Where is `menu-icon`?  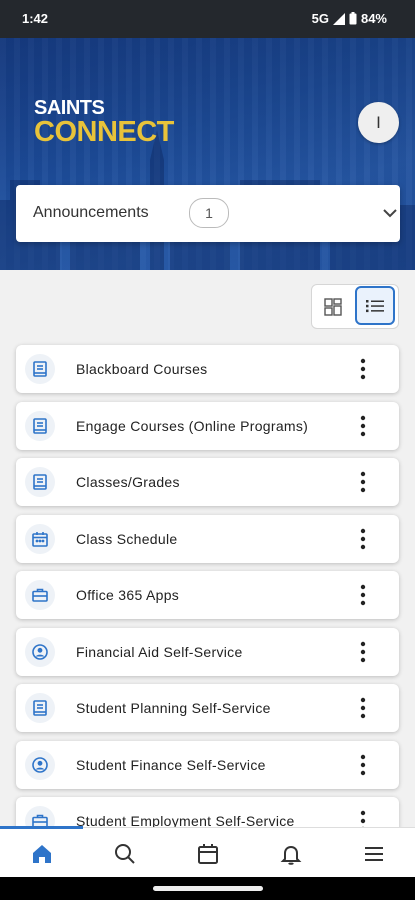
menu-icon is located at coordinates (374, 854).